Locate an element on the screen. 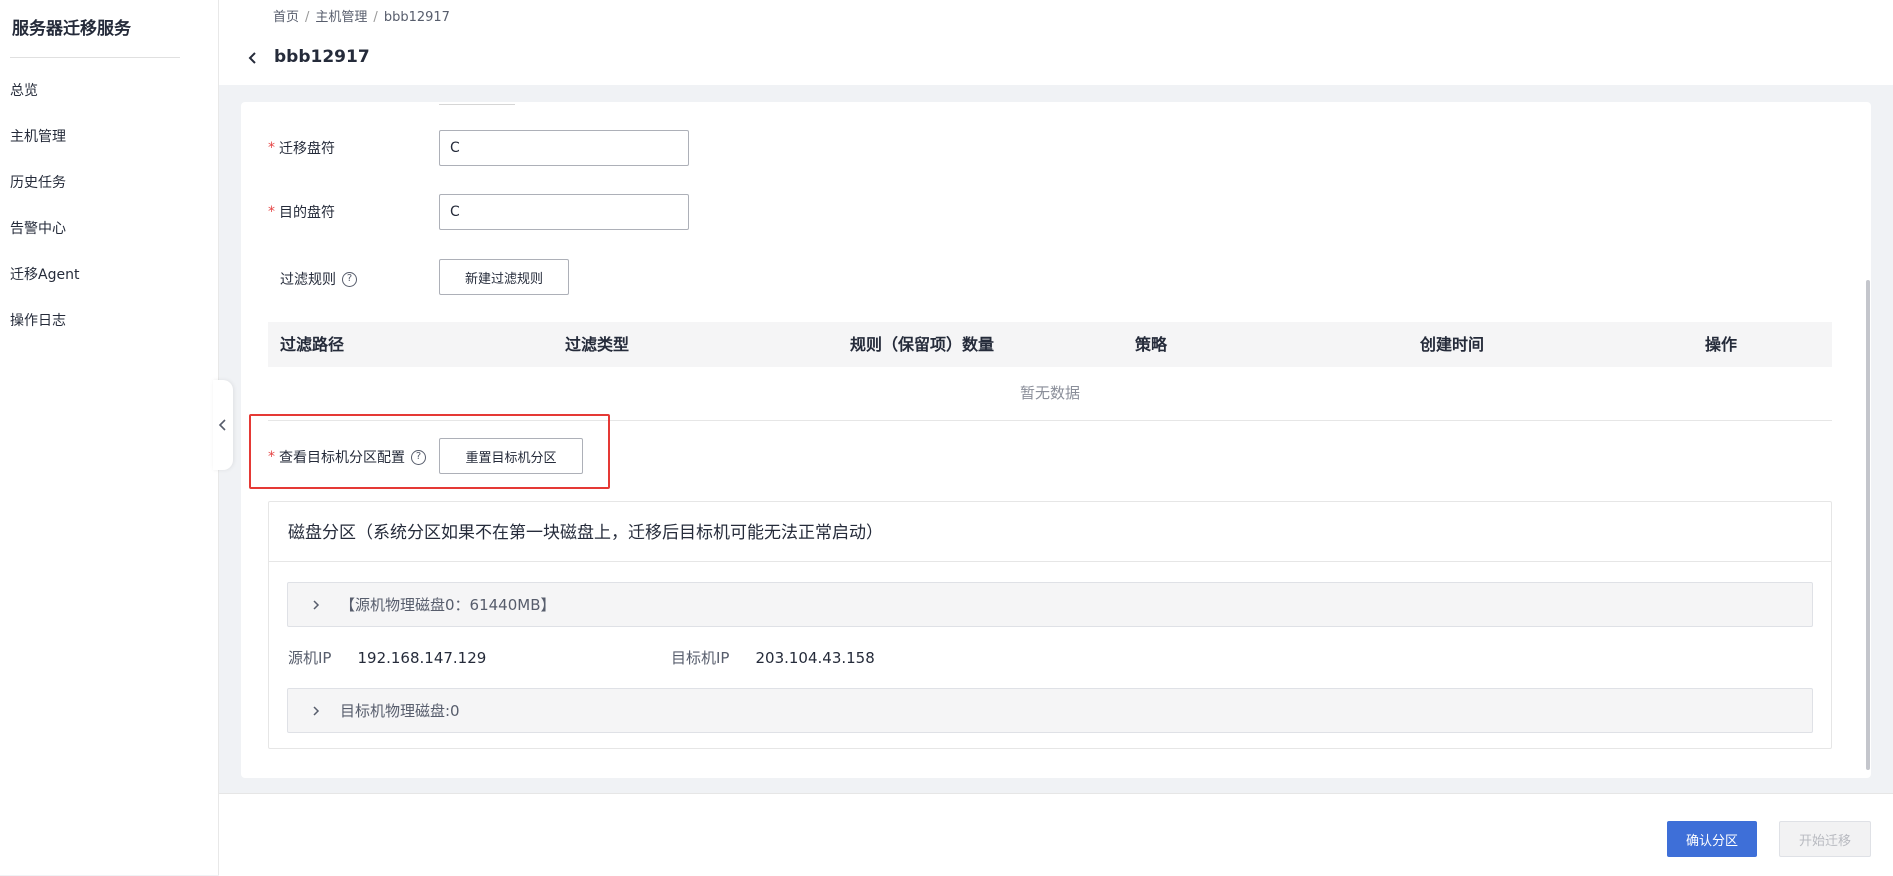 The width and height of the screenshot is (1893, 876). sidebar-item-migration-agent: 迁移Agent is located at coordinates (109, 275).